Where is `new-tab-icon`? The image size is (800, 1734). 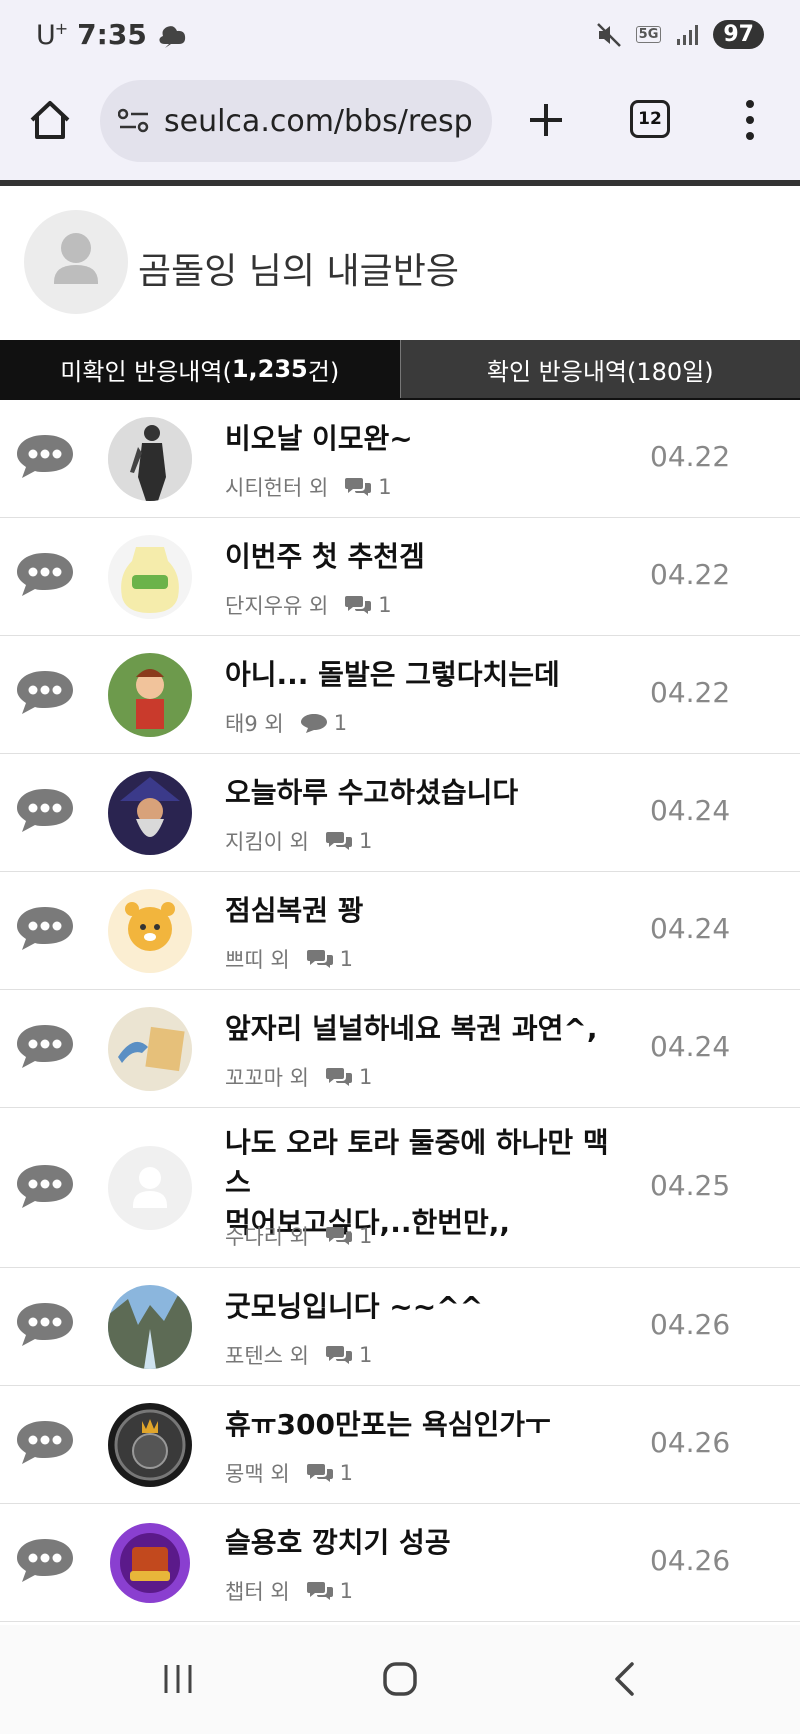 new-tab-icon is located at coordinates (546, 120).